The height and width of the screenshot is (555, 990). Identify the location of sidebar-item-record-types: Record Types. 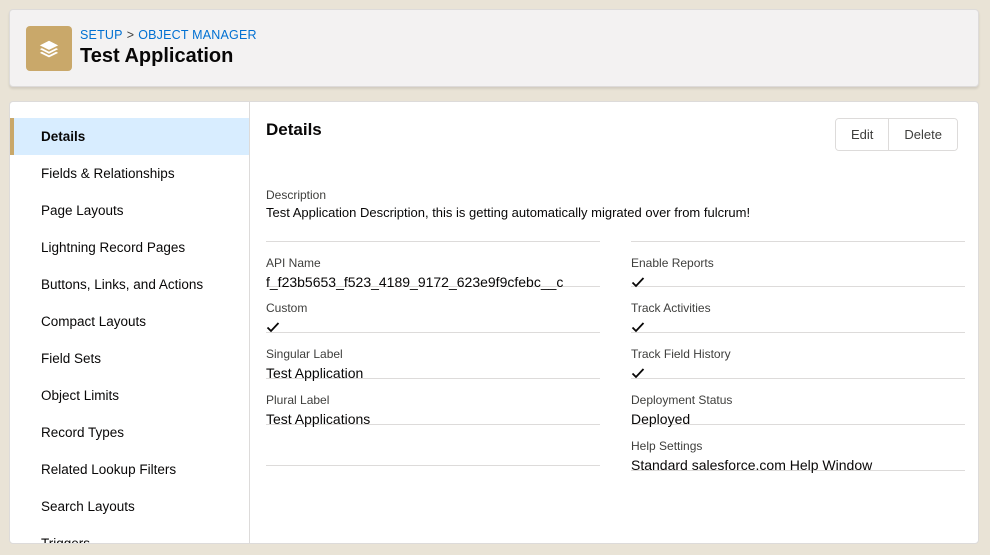
(129, 432).